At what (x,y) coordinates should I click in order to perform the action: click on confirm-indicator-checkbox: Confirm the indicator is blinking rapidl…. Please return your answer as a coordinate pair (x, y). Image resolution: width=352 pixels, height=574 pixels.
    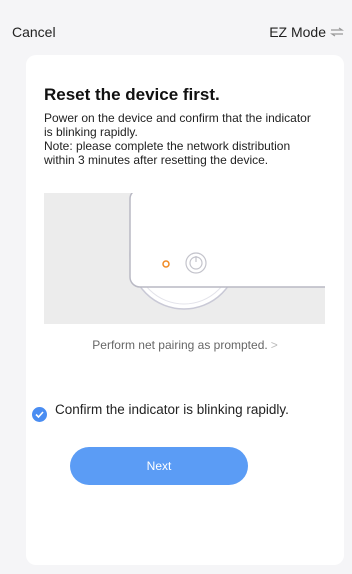
    Looking at the image, I should click on (162, 412).